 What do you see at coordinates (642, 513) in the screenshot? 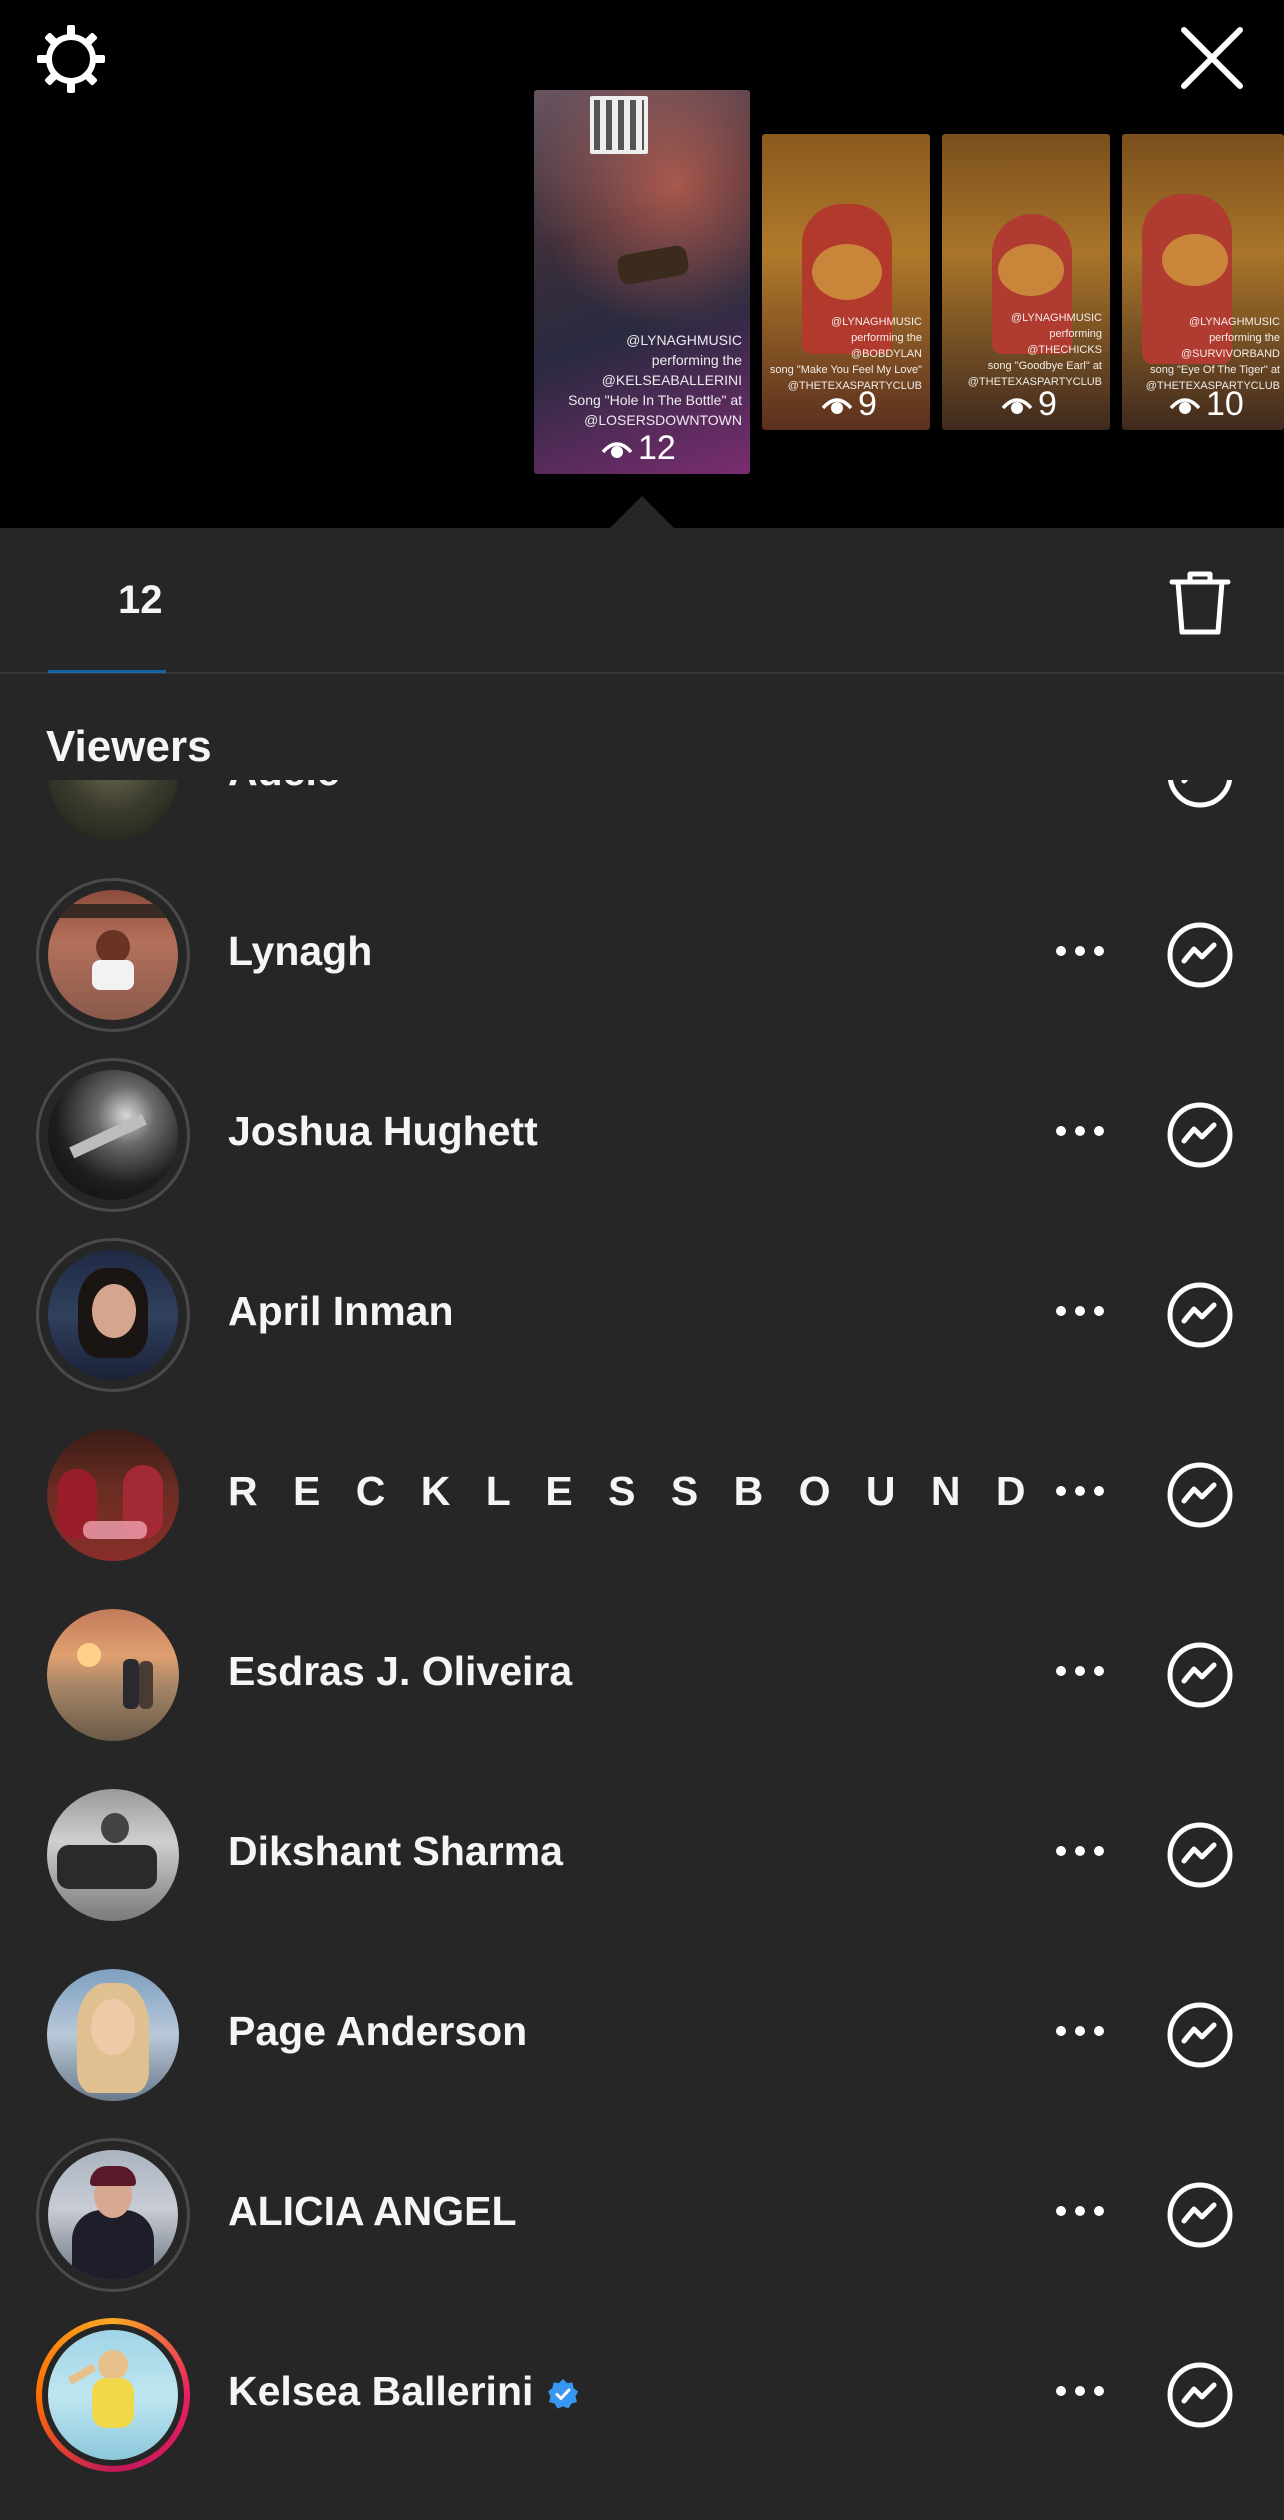
I see `selected-story-pointer` at bounding box center [642, 513].